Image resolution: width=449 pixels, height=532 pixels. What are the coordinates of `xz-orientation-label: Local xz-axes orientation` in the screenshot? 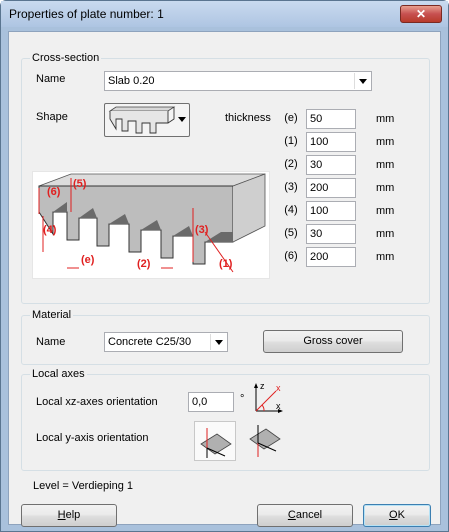 It's located at (97, 402).